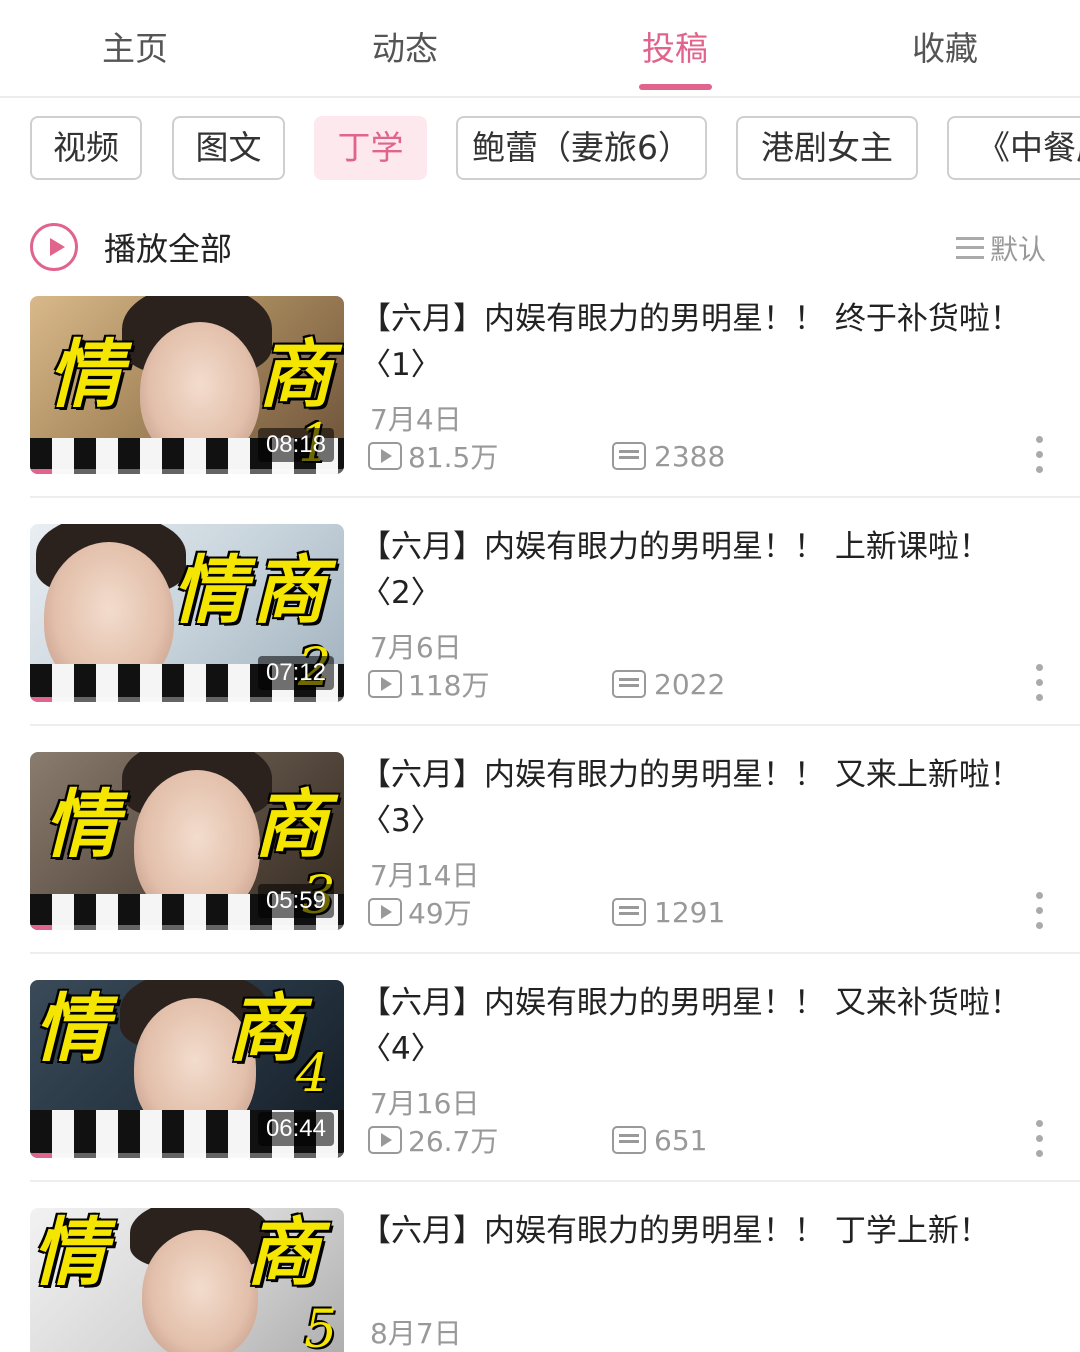  Describe the element at coordinates (416, 419) in the screenshot. I see `video-date: 7月4日` at that location.